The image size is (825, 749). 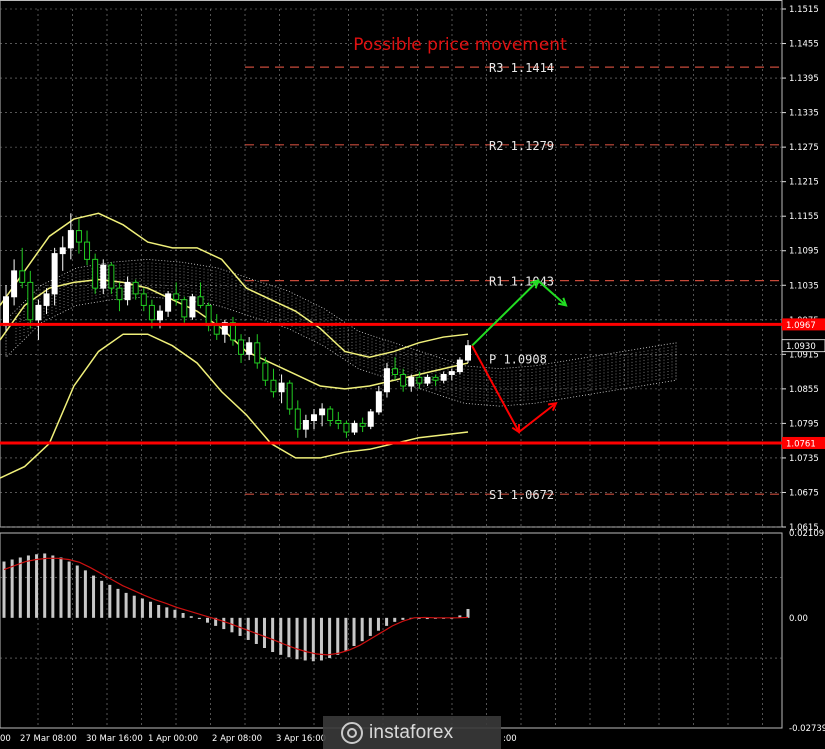 What do you see at coordinates (510, 739) in the screenshot?
I see `x-tick-label: :00` at bounding box center [510, 739].